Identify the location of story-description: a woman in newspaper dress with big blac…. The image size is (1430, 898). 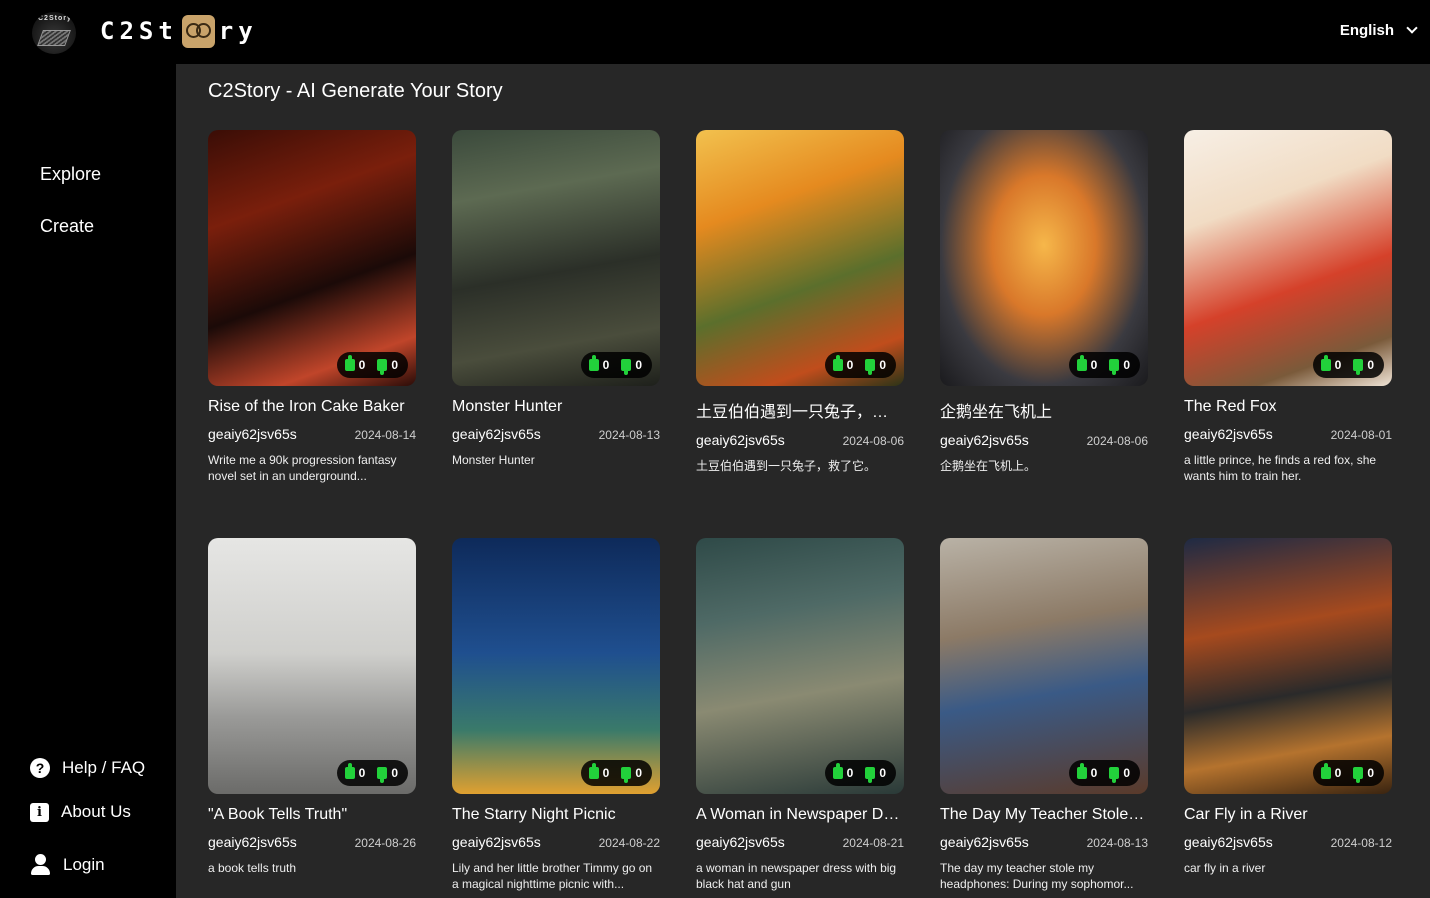
(796, 876).